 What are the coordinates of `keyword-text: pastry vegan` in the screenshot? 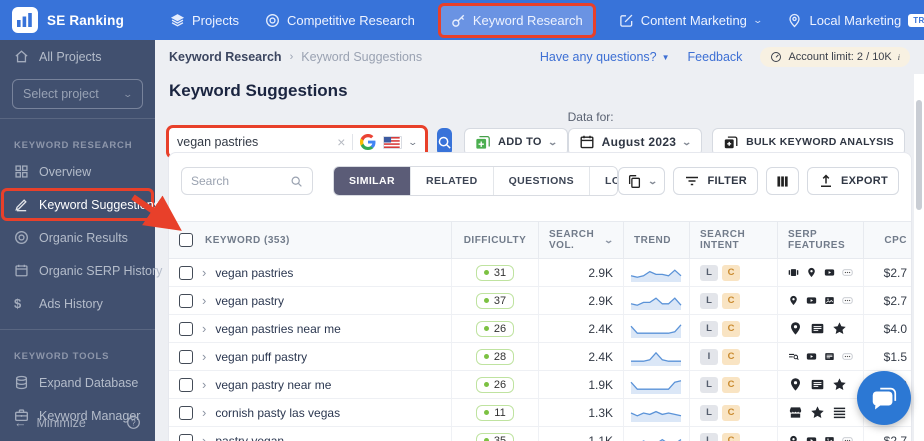 It's located at (249, 437).